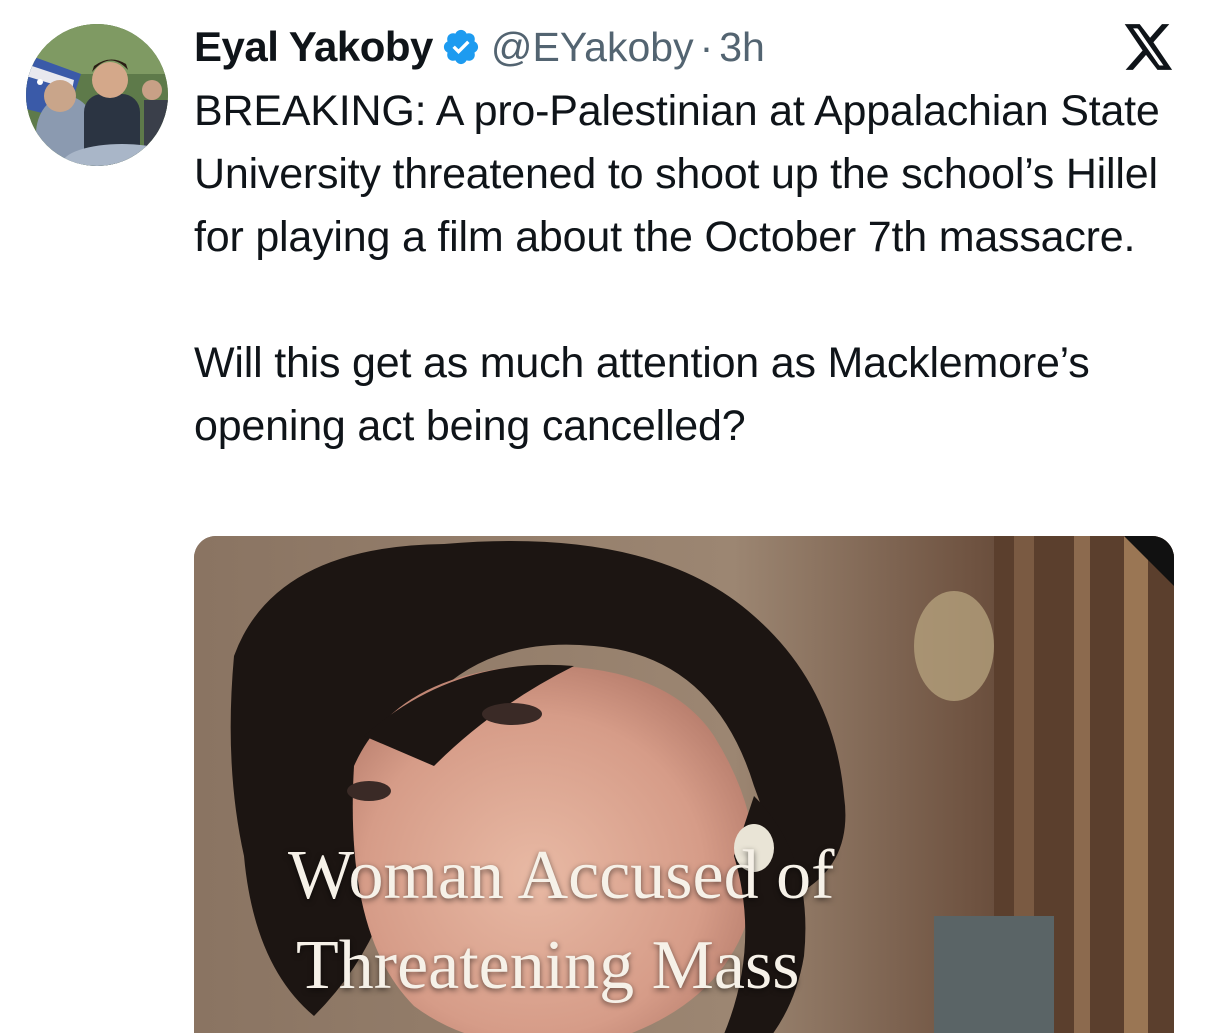 This screenshot has width=1206, height=1033. Describe the element at coordinates (742, 47) in the screenshot. I see `tweet-timestamp: 3h` at that location.